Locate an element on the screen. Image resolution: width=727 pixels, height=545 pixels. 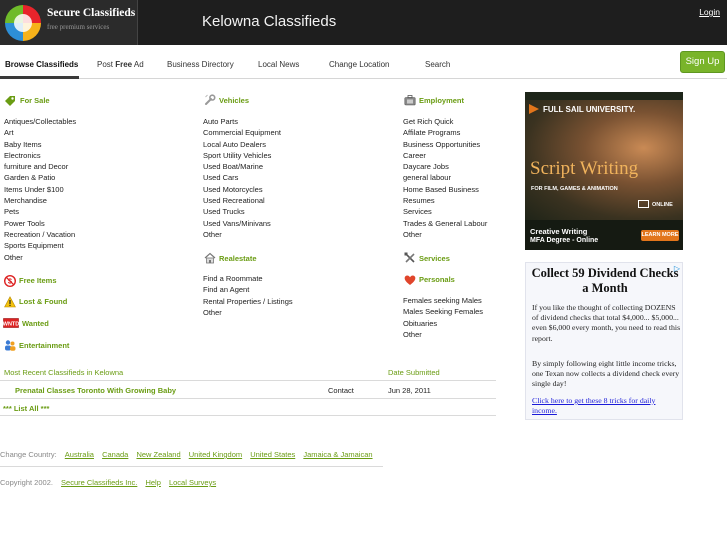
list-item: Auto Parts is located at coordinates (242, 121).